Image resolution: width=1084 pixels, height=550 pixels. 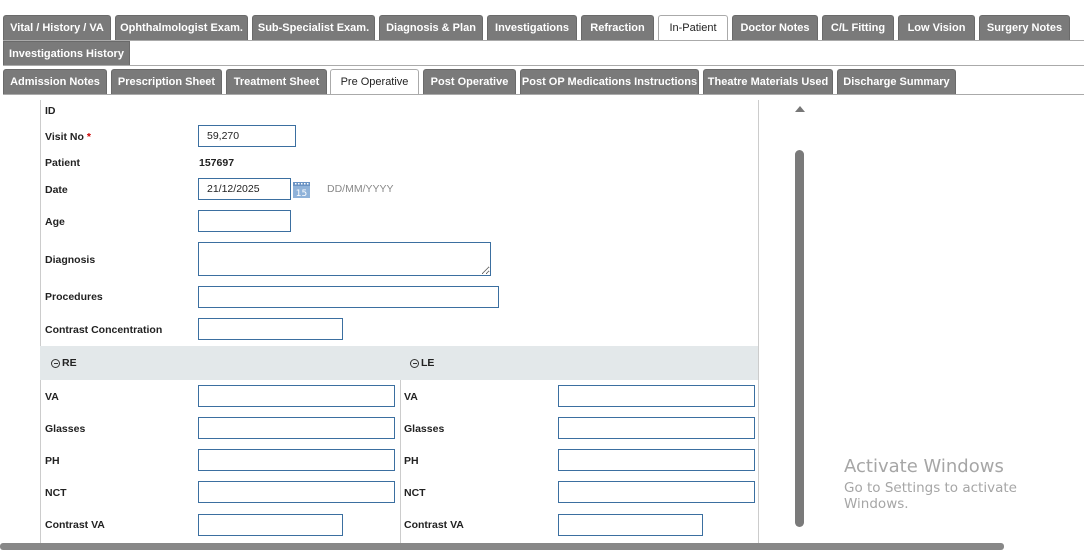 I want to click on subtab-theatre-materials: Theatre Materials Used, so click(x=768, y=81).